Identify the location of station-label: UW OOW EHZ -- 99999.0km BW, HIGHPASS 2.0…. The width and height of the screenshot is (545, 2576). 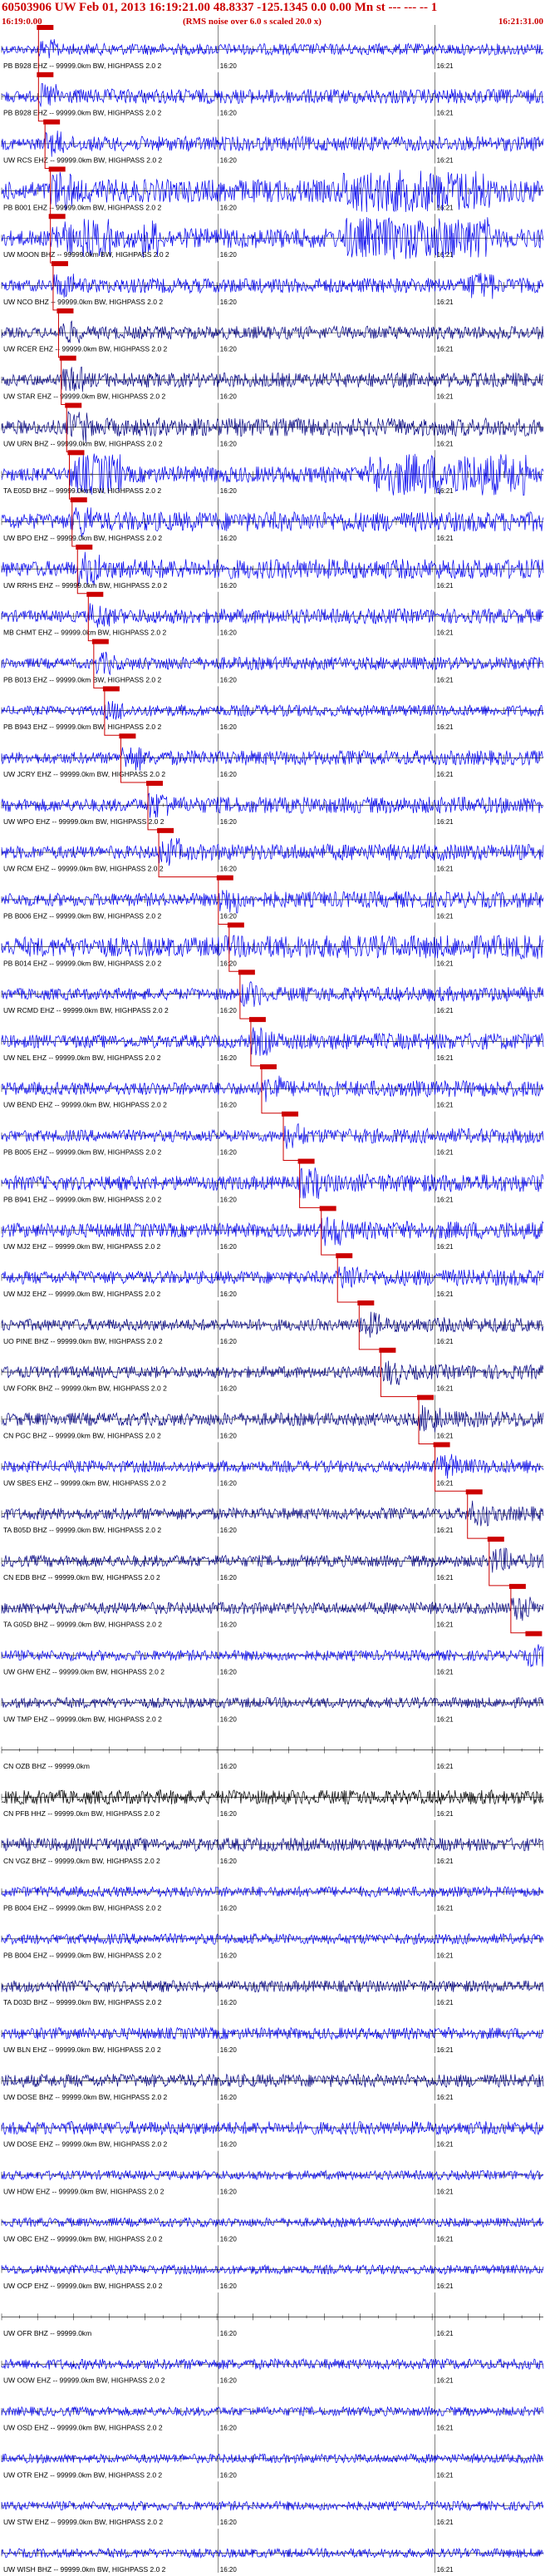
(84, 2380).